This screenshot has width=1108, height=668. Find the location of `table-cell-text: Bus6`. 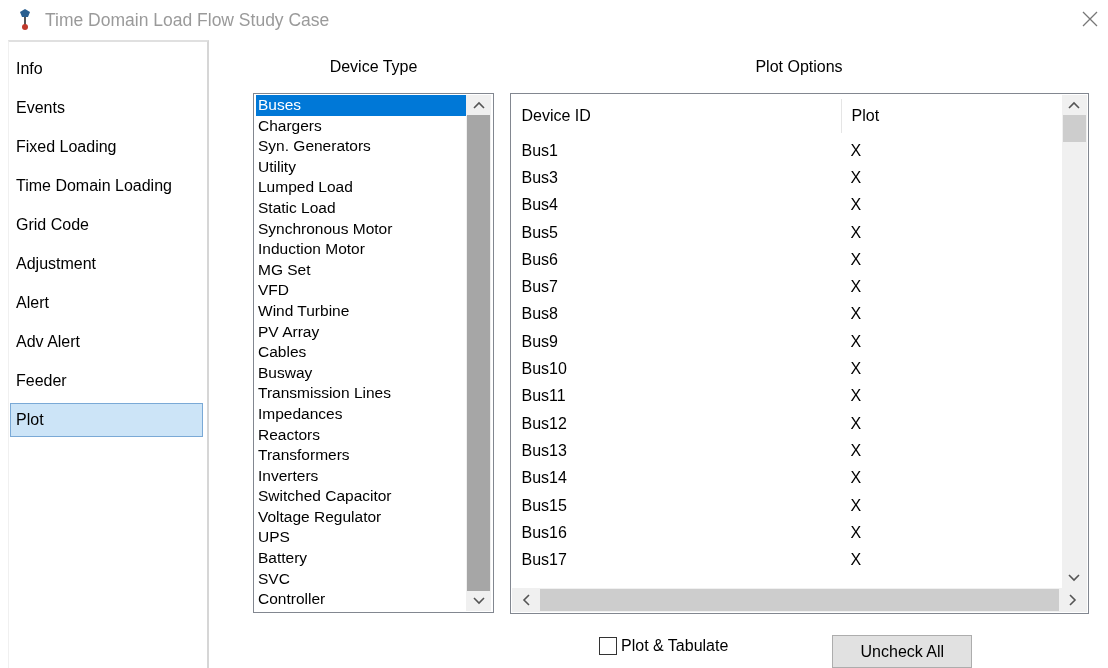

table-cell-text: Bus6 is located at coordinates (539, 259).